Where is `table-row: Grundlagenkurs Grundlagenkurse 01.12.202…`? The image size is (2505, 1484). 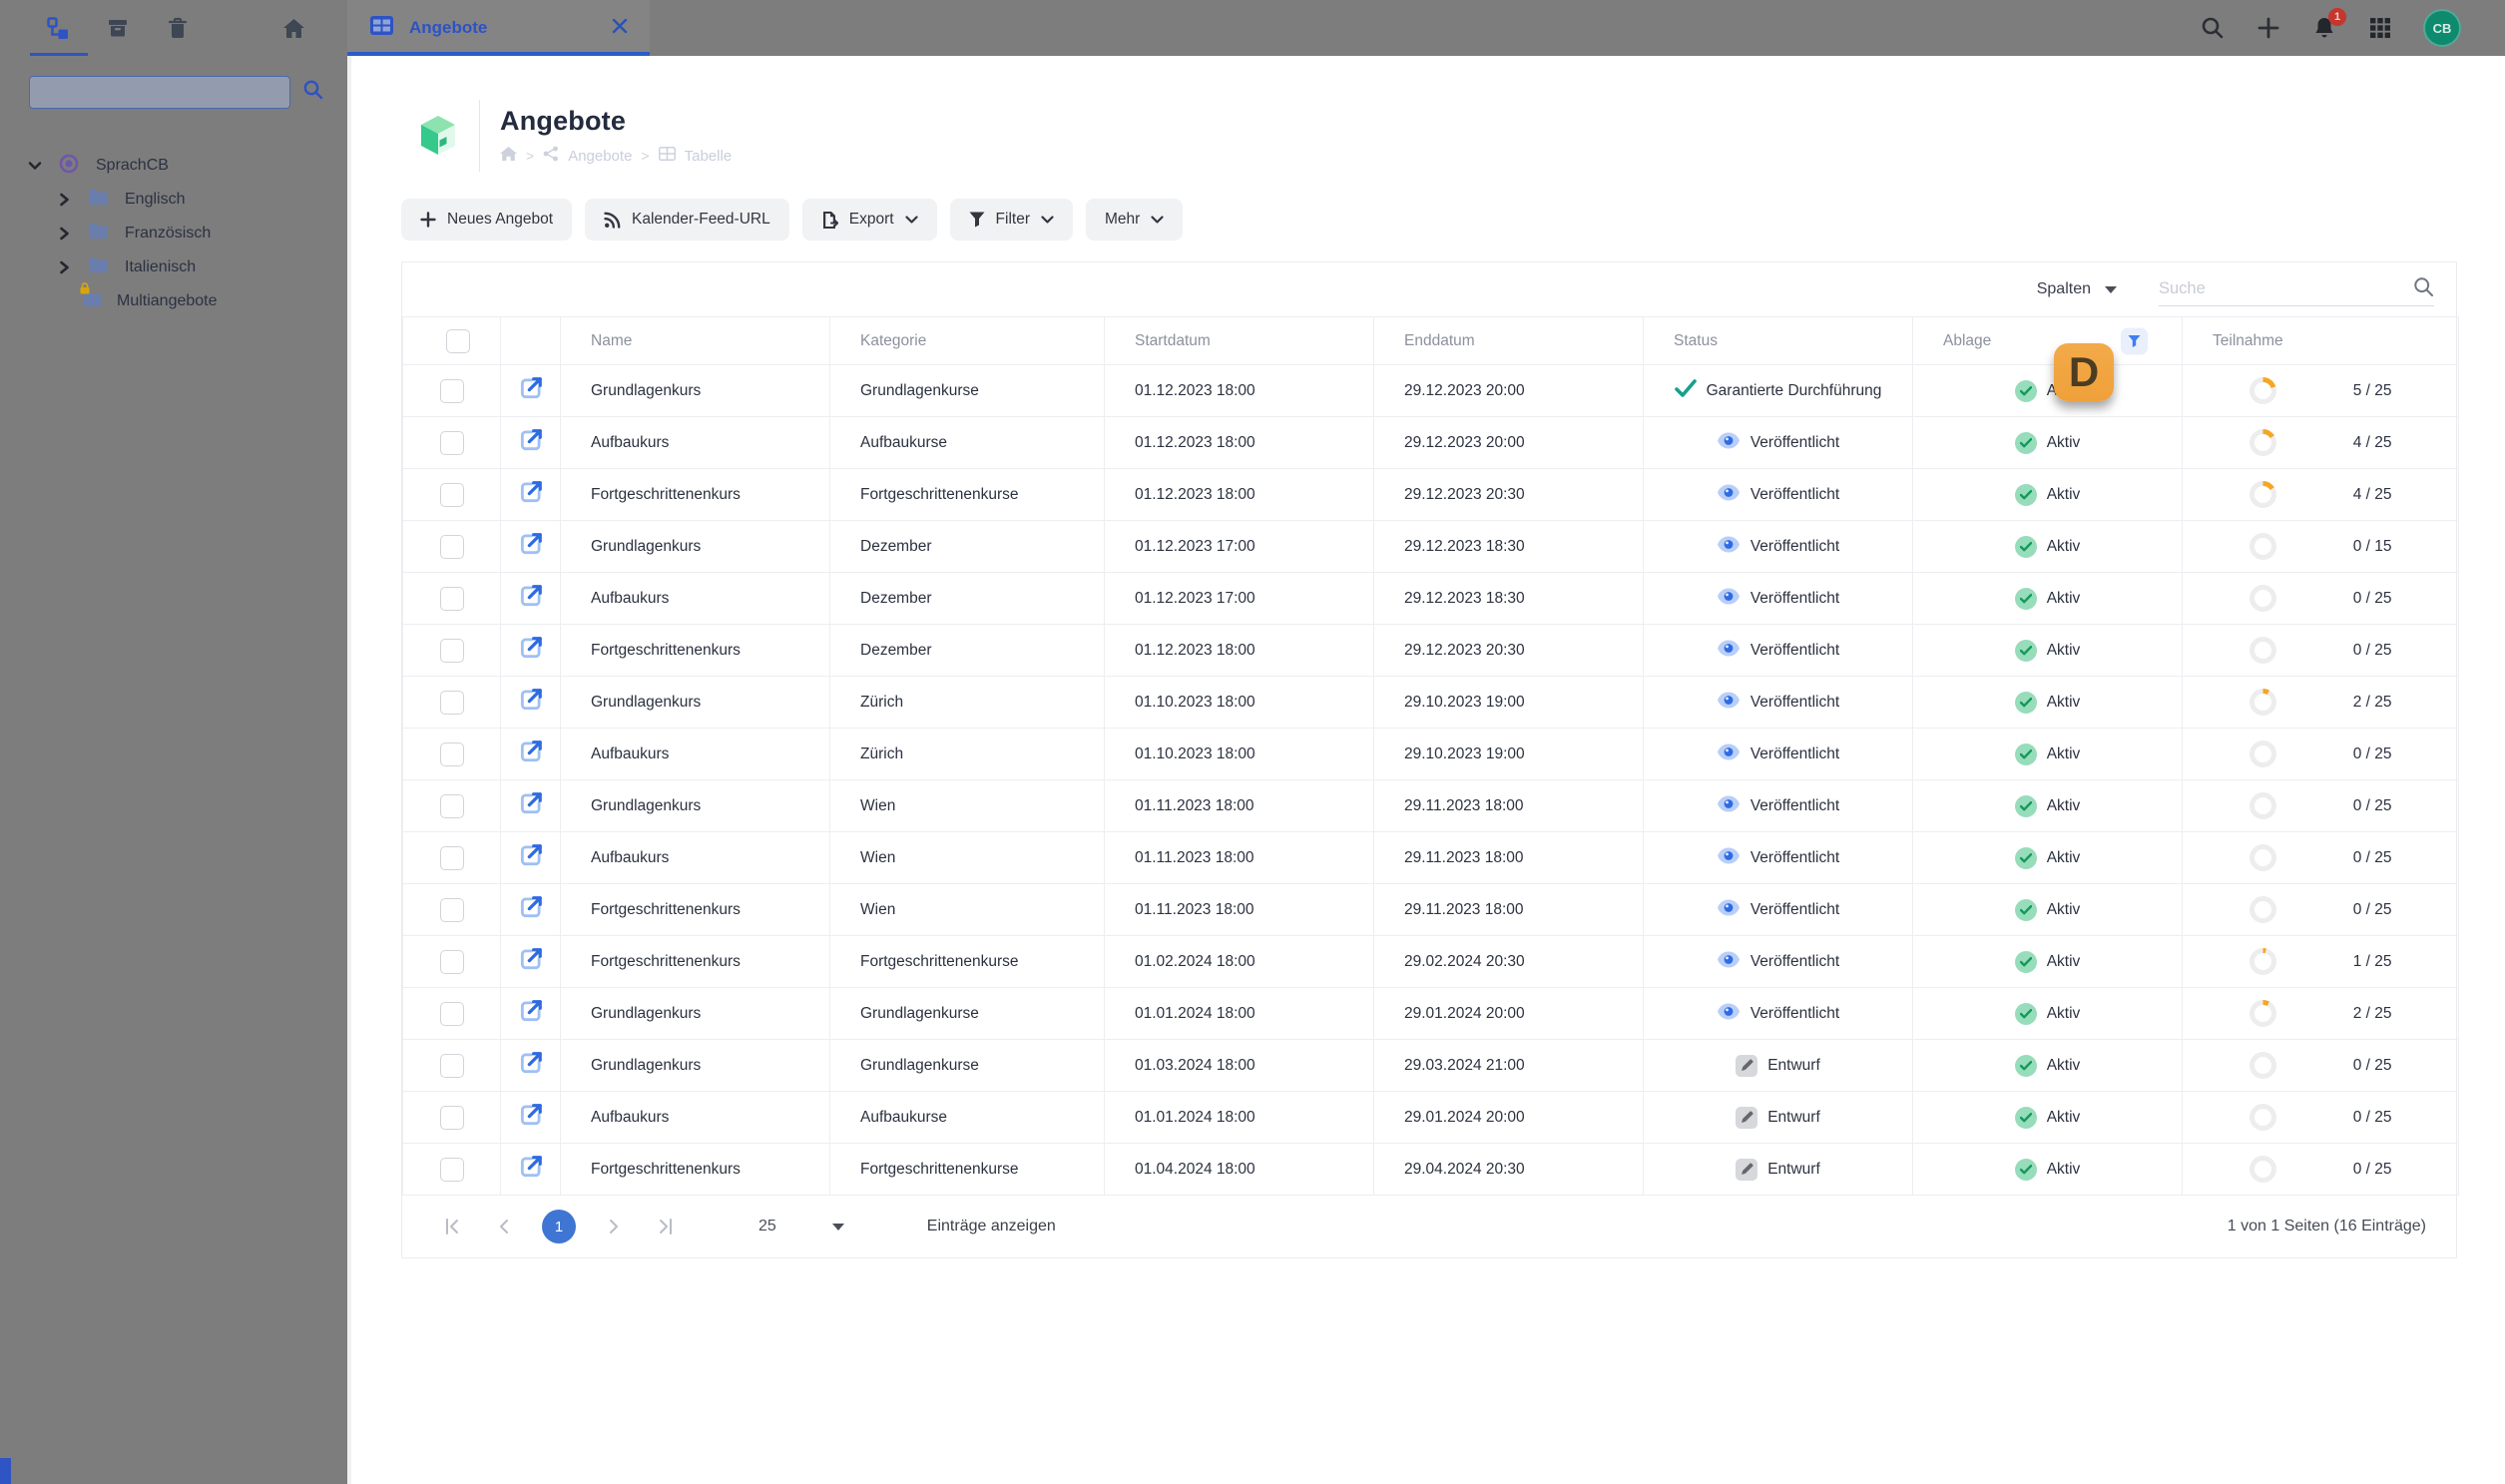
table-row: Grundlagenkurs Grundlagenkurse 01.12.202… is located at coordinates (1430, 390).